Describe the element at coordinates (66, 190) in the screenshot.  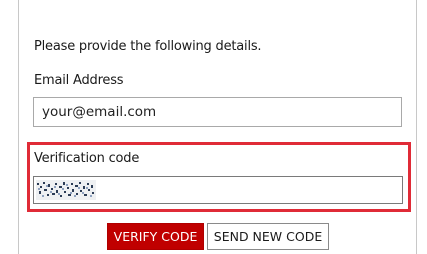
I see `obscured-code-image` at that location.